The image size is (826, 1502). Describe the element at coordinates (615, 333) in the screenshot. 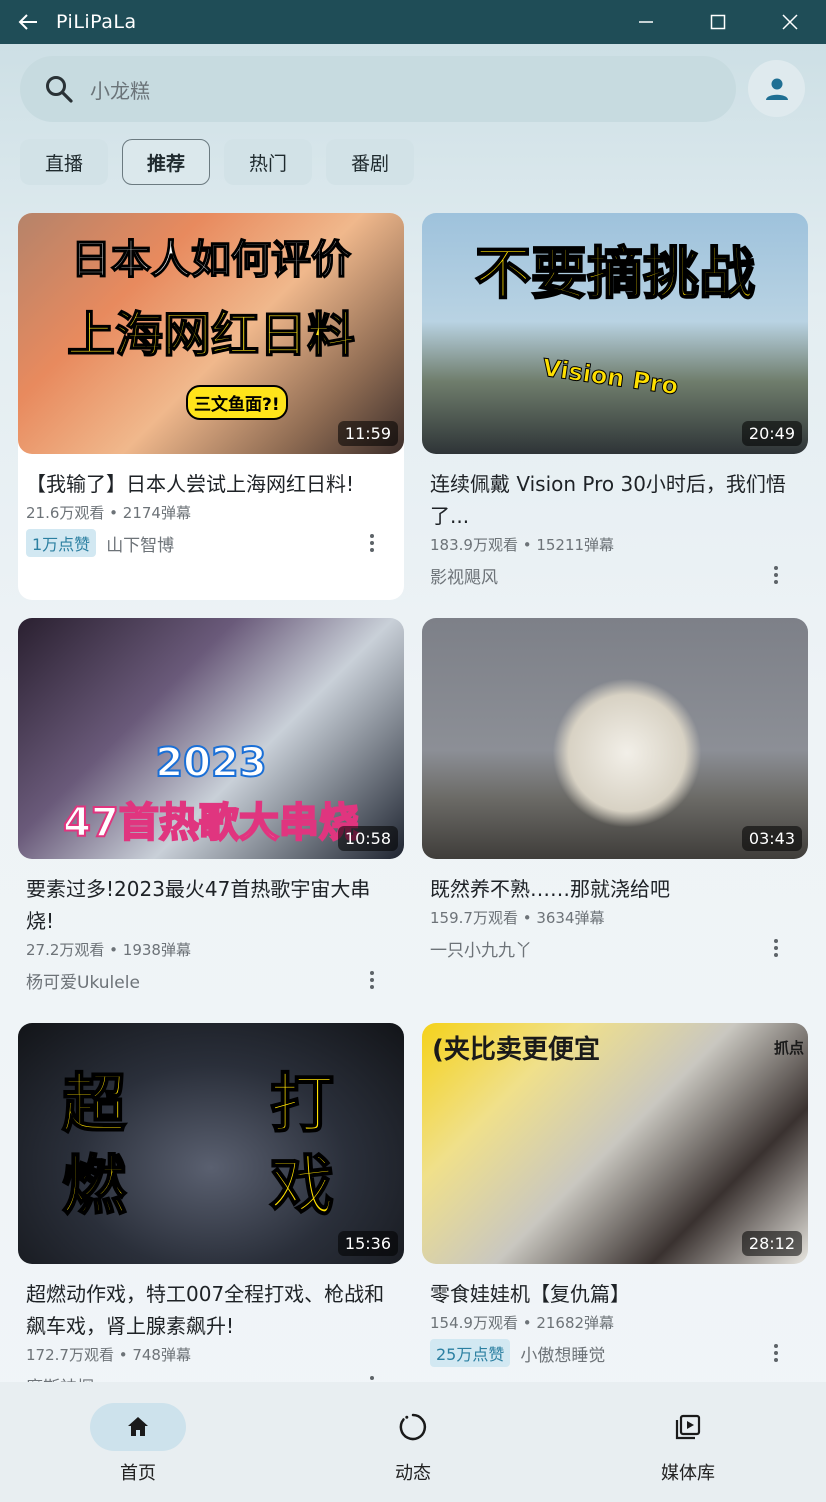

I see `video-thumbnail: 不要摘挑战 Vision Pro 20:49` at that location.